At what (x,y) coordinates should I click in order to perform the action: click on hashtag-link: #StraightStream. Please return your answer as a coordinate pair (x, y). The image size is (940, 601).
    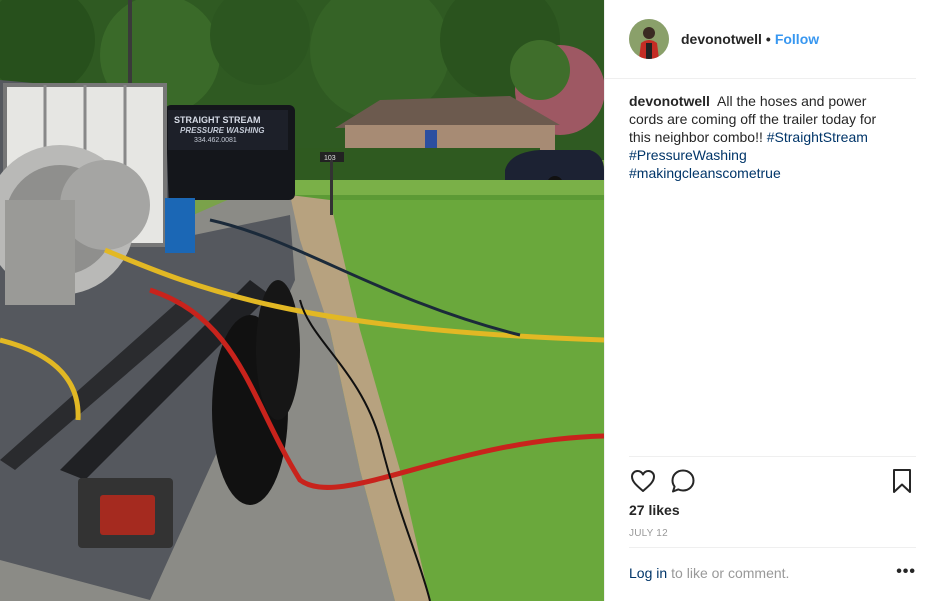
    Looking at the image, I should click on (817, 137).